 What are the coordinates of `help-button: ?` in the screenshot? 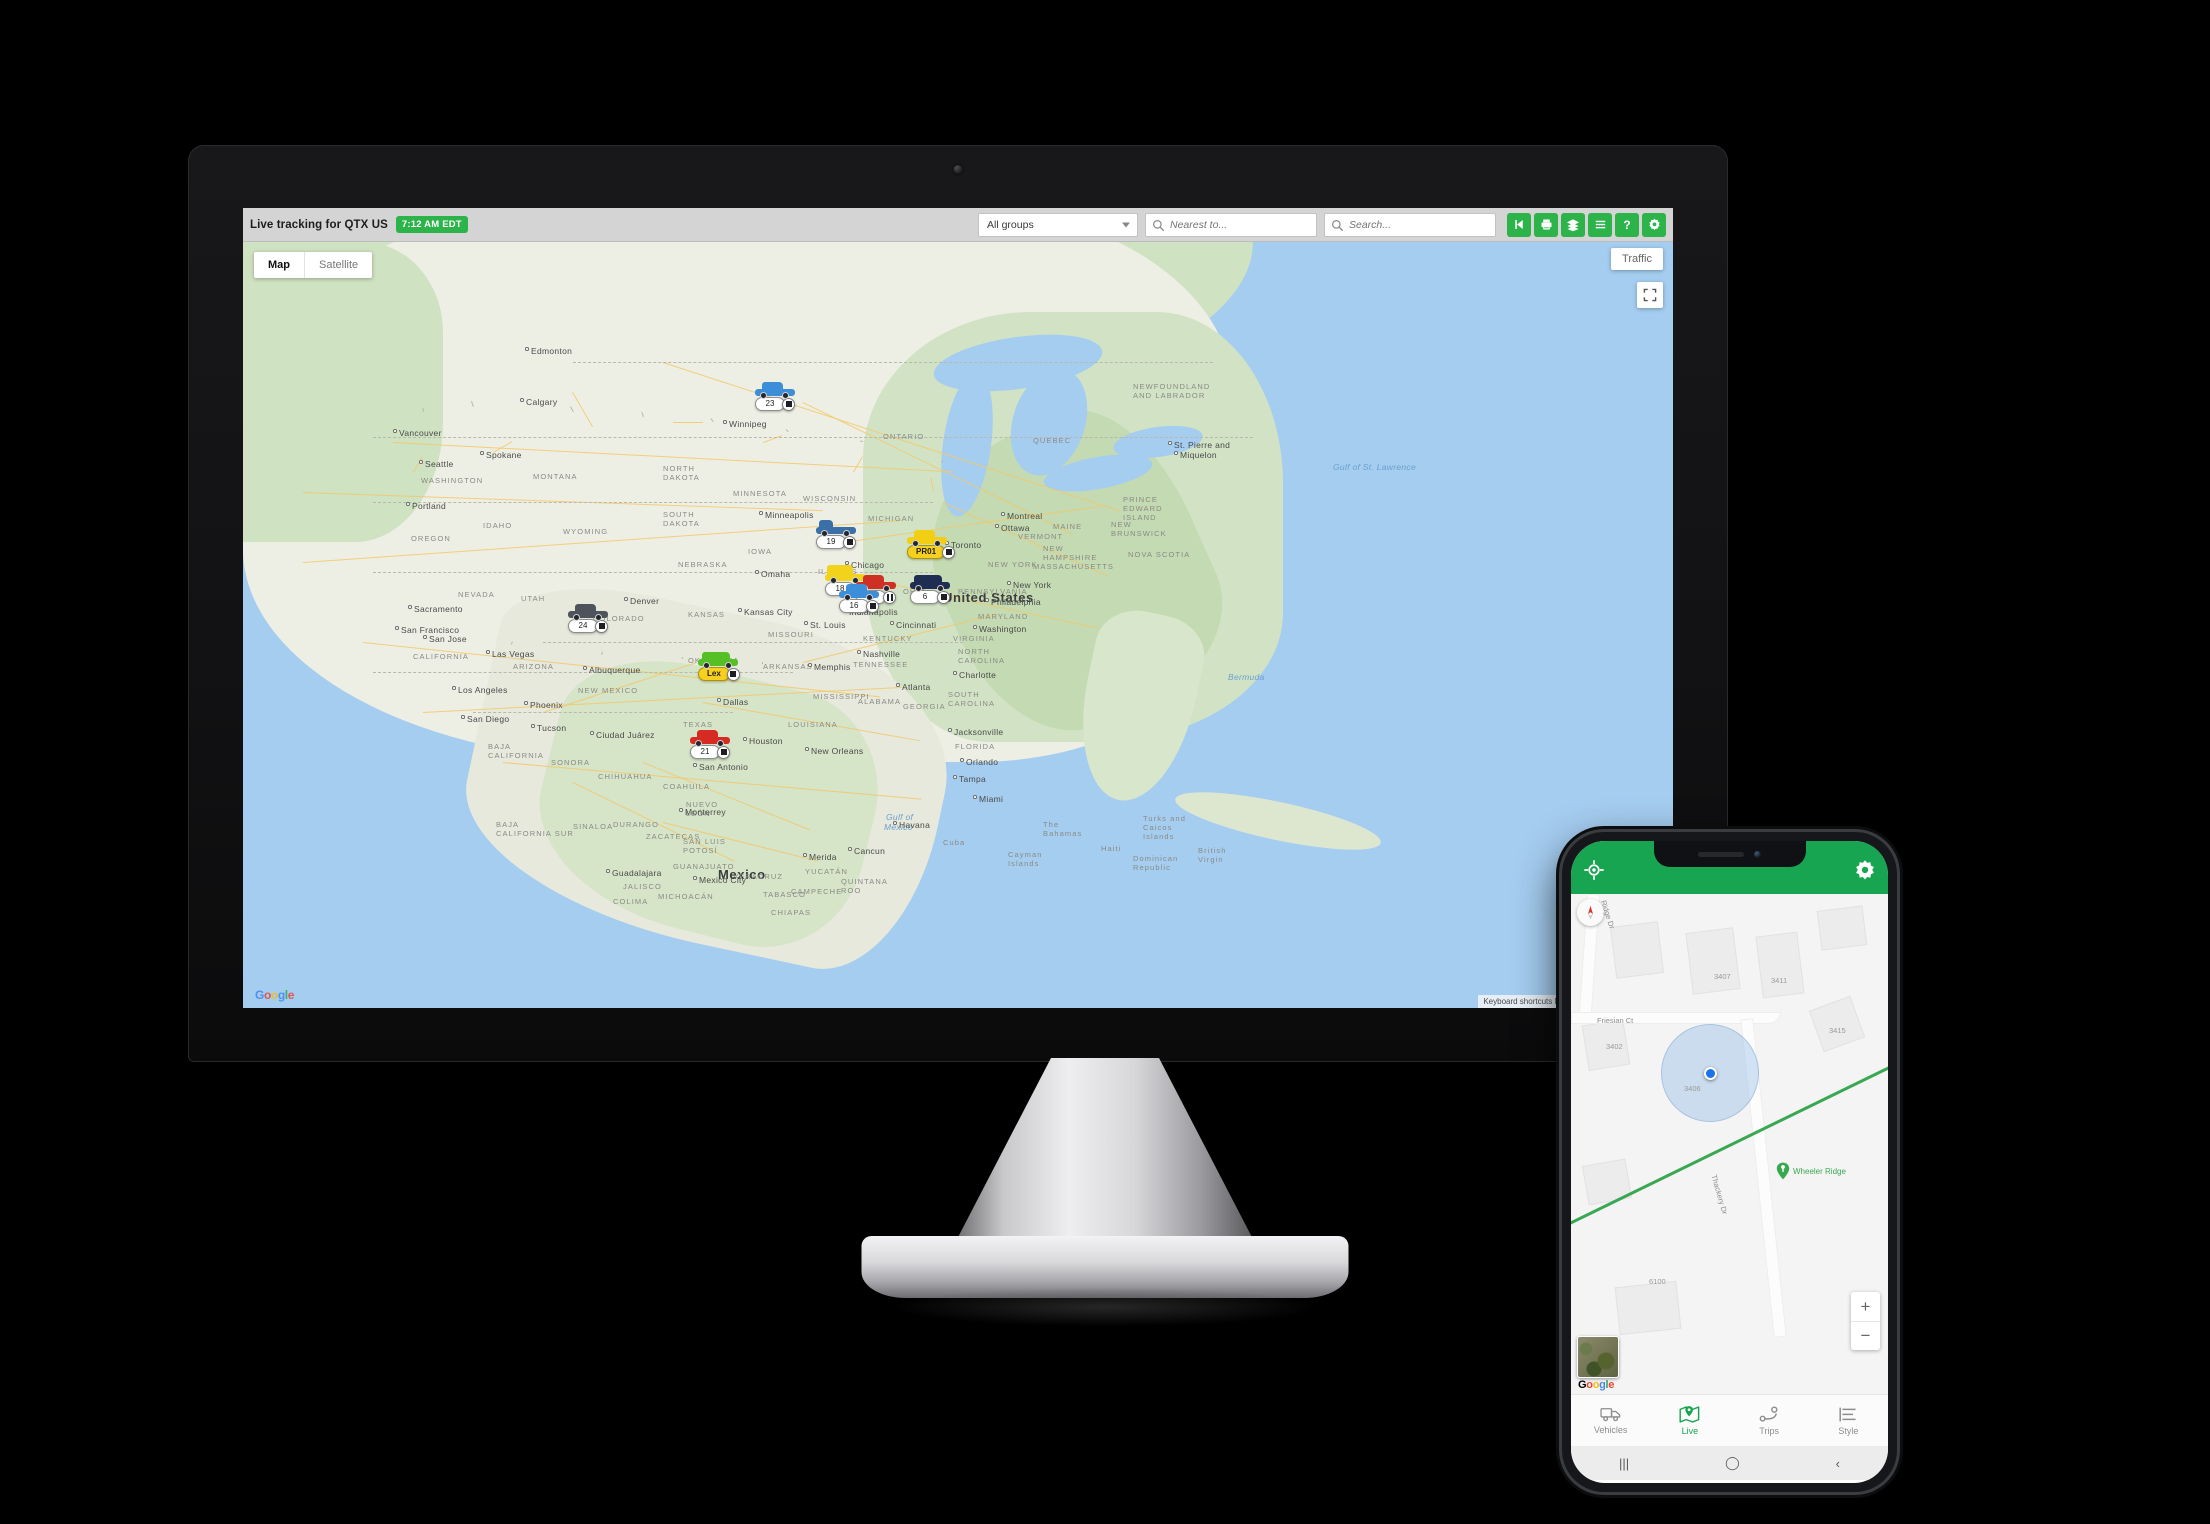 It's located at (1627, 224).